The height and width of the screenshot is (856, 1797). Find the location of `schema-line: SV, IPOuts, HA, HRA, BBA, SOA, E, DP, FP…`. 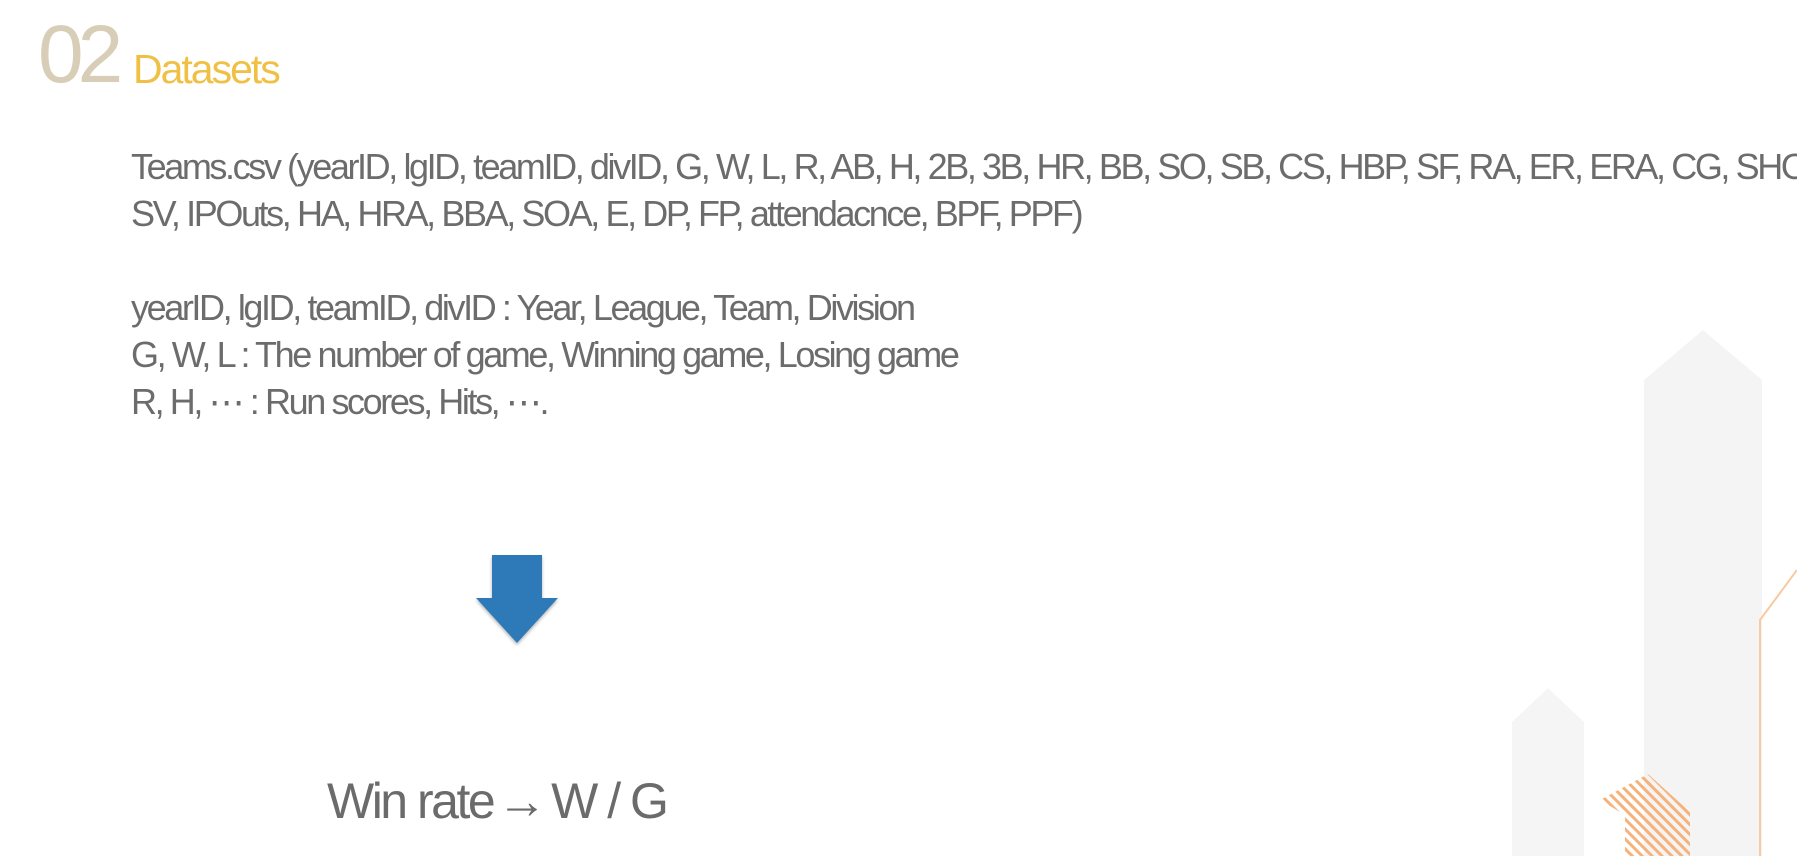

schema-line: SV, IPOuts, HA, HRA, BBA, SOA, E, DP, FP… is located at coordinates (607, 213).